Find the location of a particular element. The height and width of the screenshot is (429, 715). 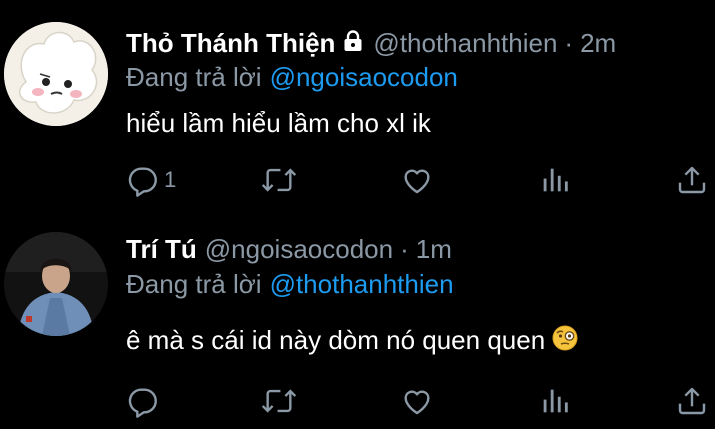

handle: @thothanhthien is located at coordinates (465, 43).